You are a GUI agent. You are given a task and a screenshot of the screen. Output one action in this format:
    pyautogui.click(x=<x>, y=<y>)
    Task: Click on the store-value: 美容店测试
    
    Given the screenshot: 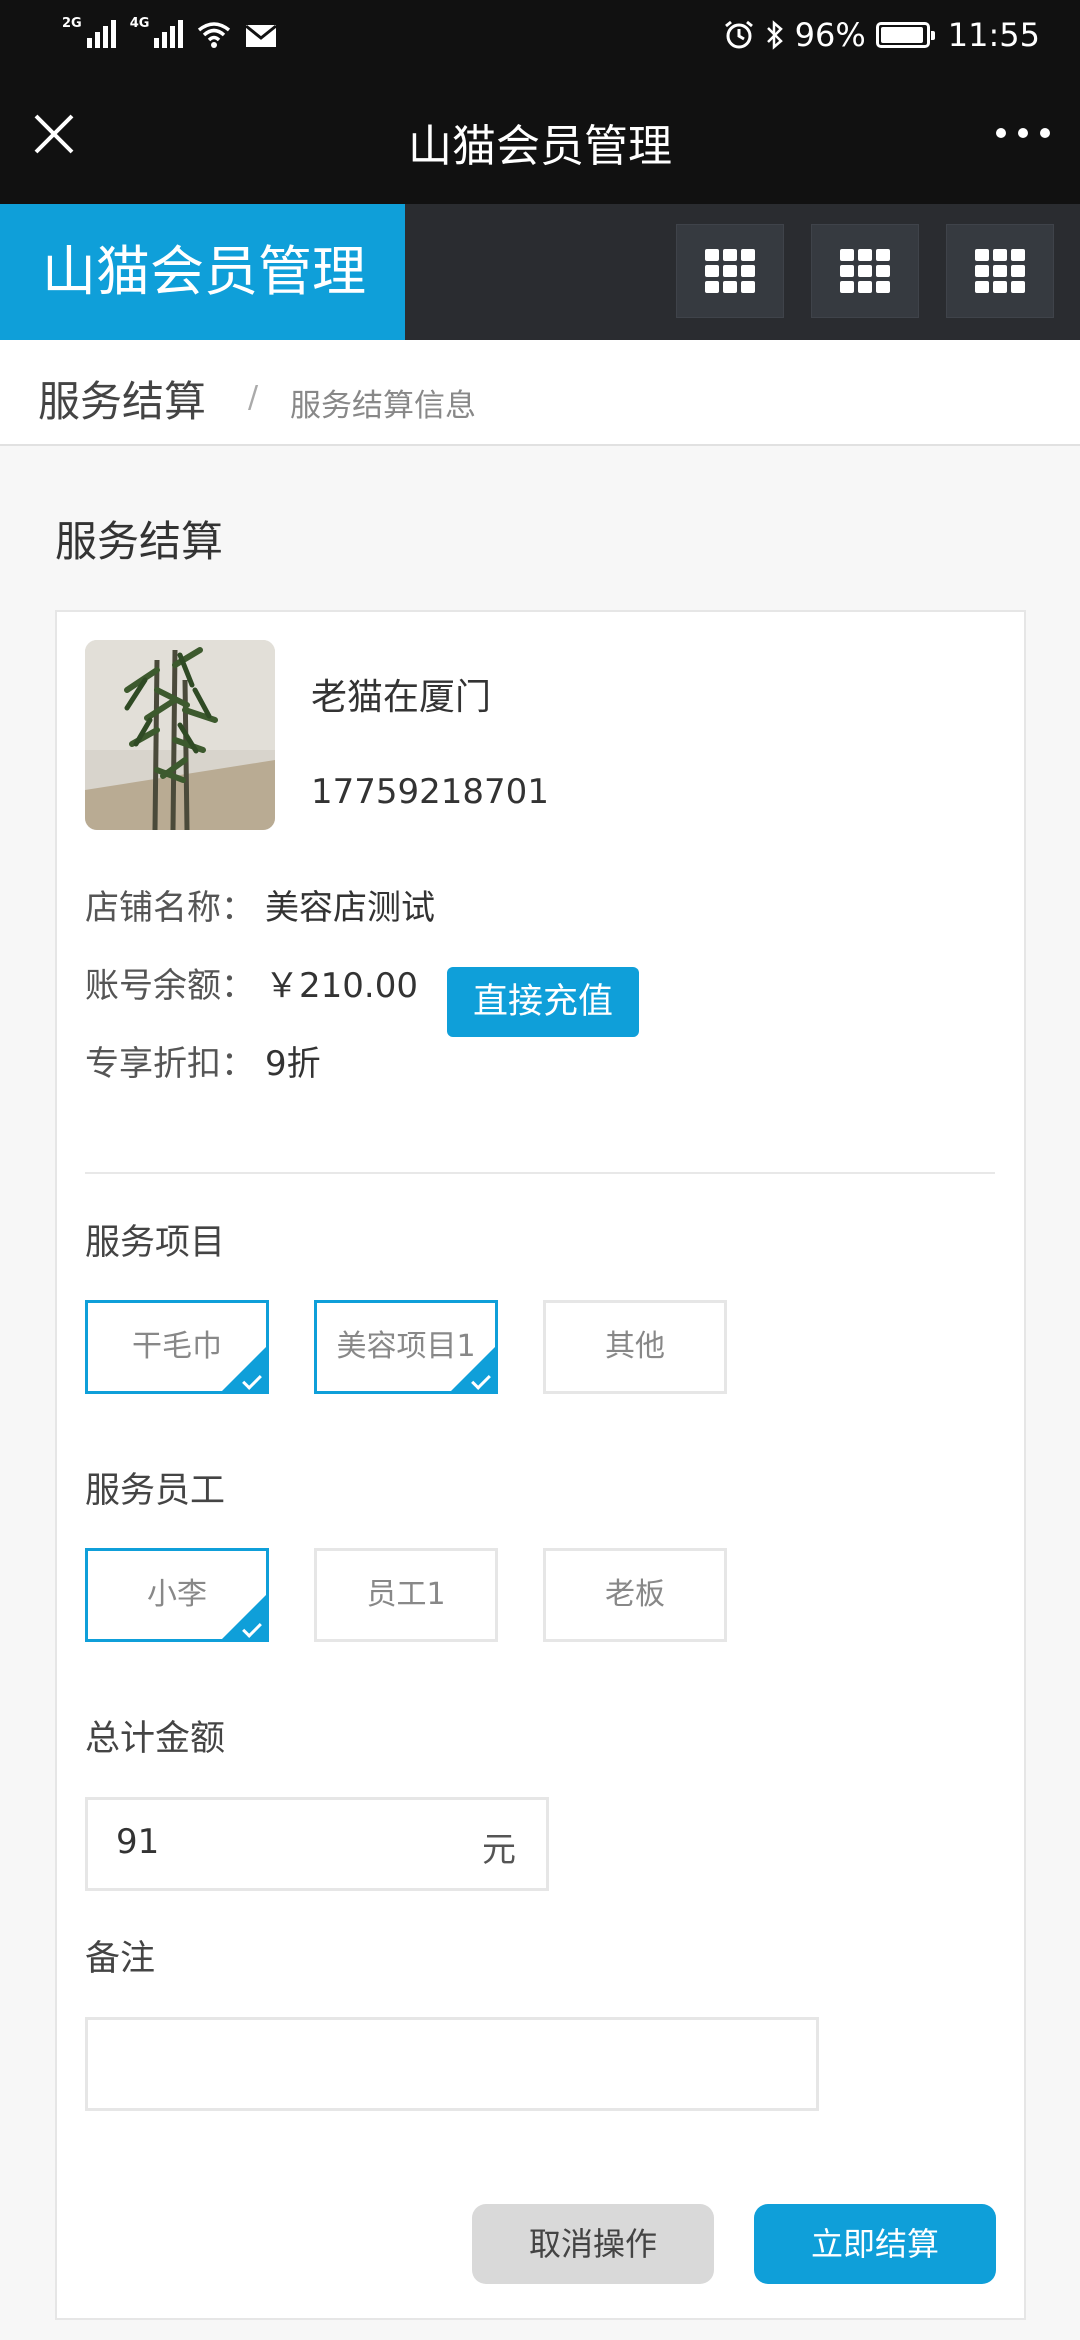 What is the action you would take?
    pyautogui.click(x=350, y=908)
    